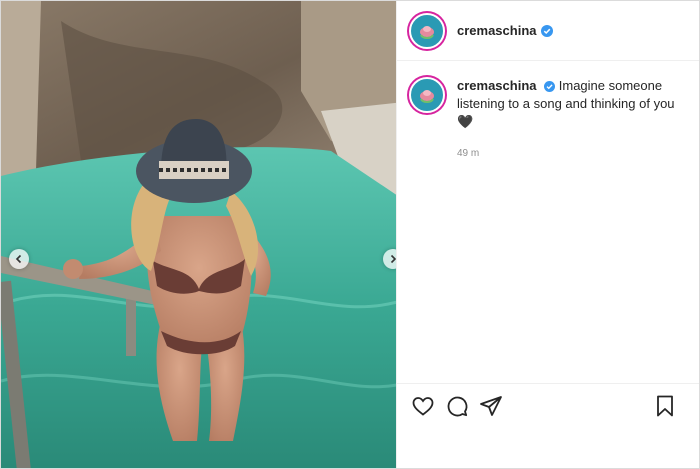 This screenshot has height=469, width=700. Describe the element at coordinates (497, 30) in the screenshot. I see `header-username: cremaschina` at that location.